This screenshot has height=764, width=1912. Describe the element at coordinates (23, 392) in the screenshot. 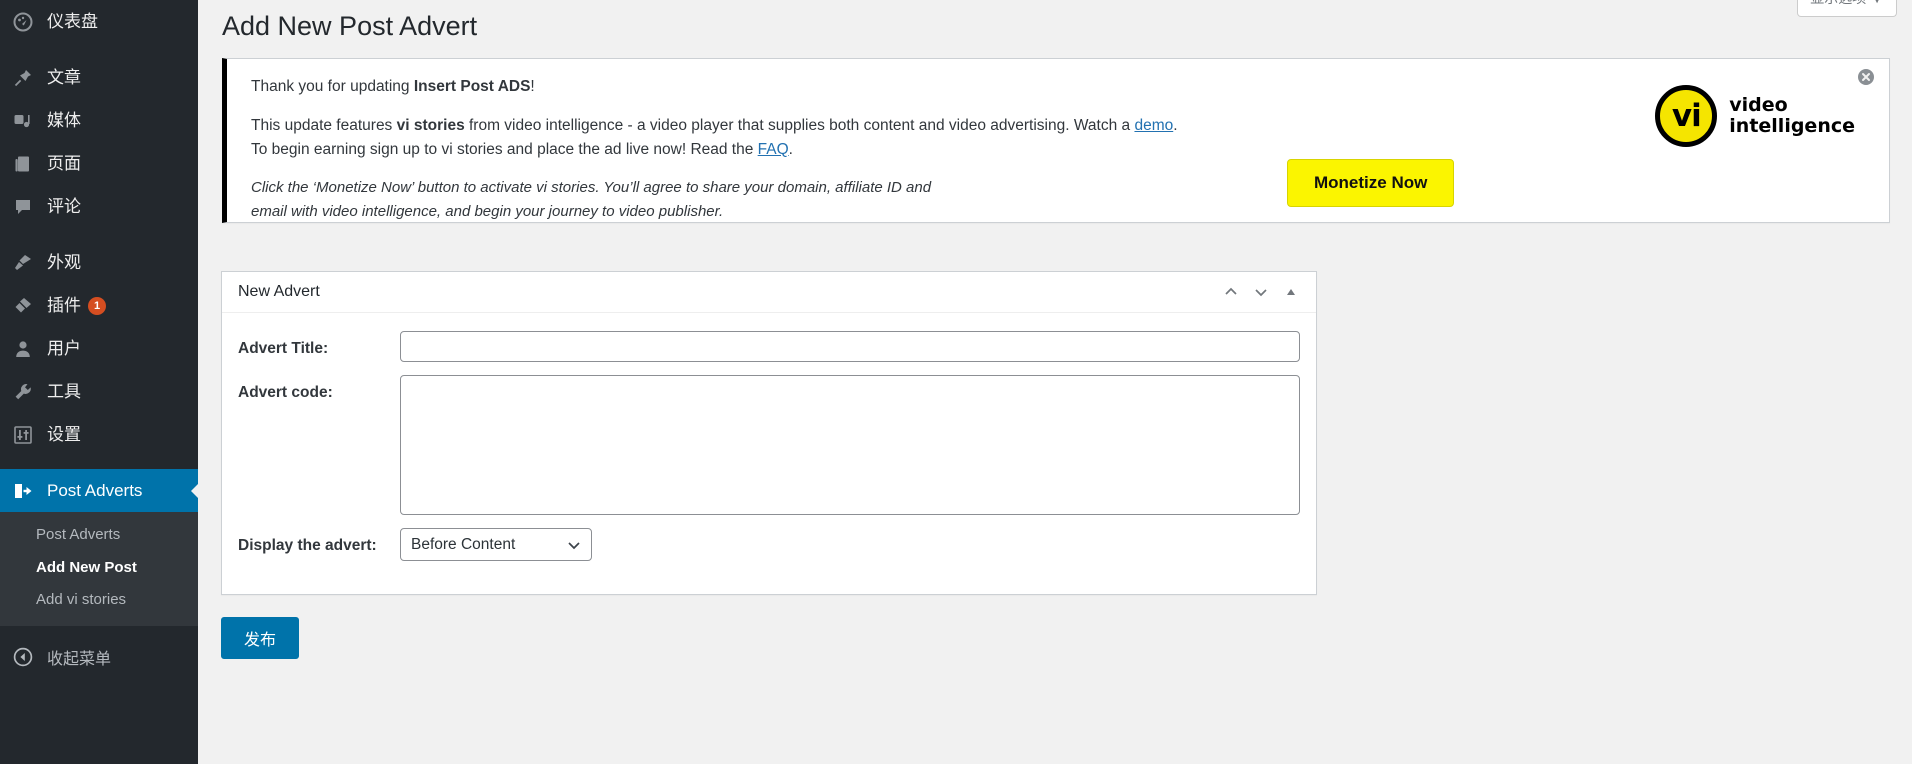

I see `wrench-icon` at that location.